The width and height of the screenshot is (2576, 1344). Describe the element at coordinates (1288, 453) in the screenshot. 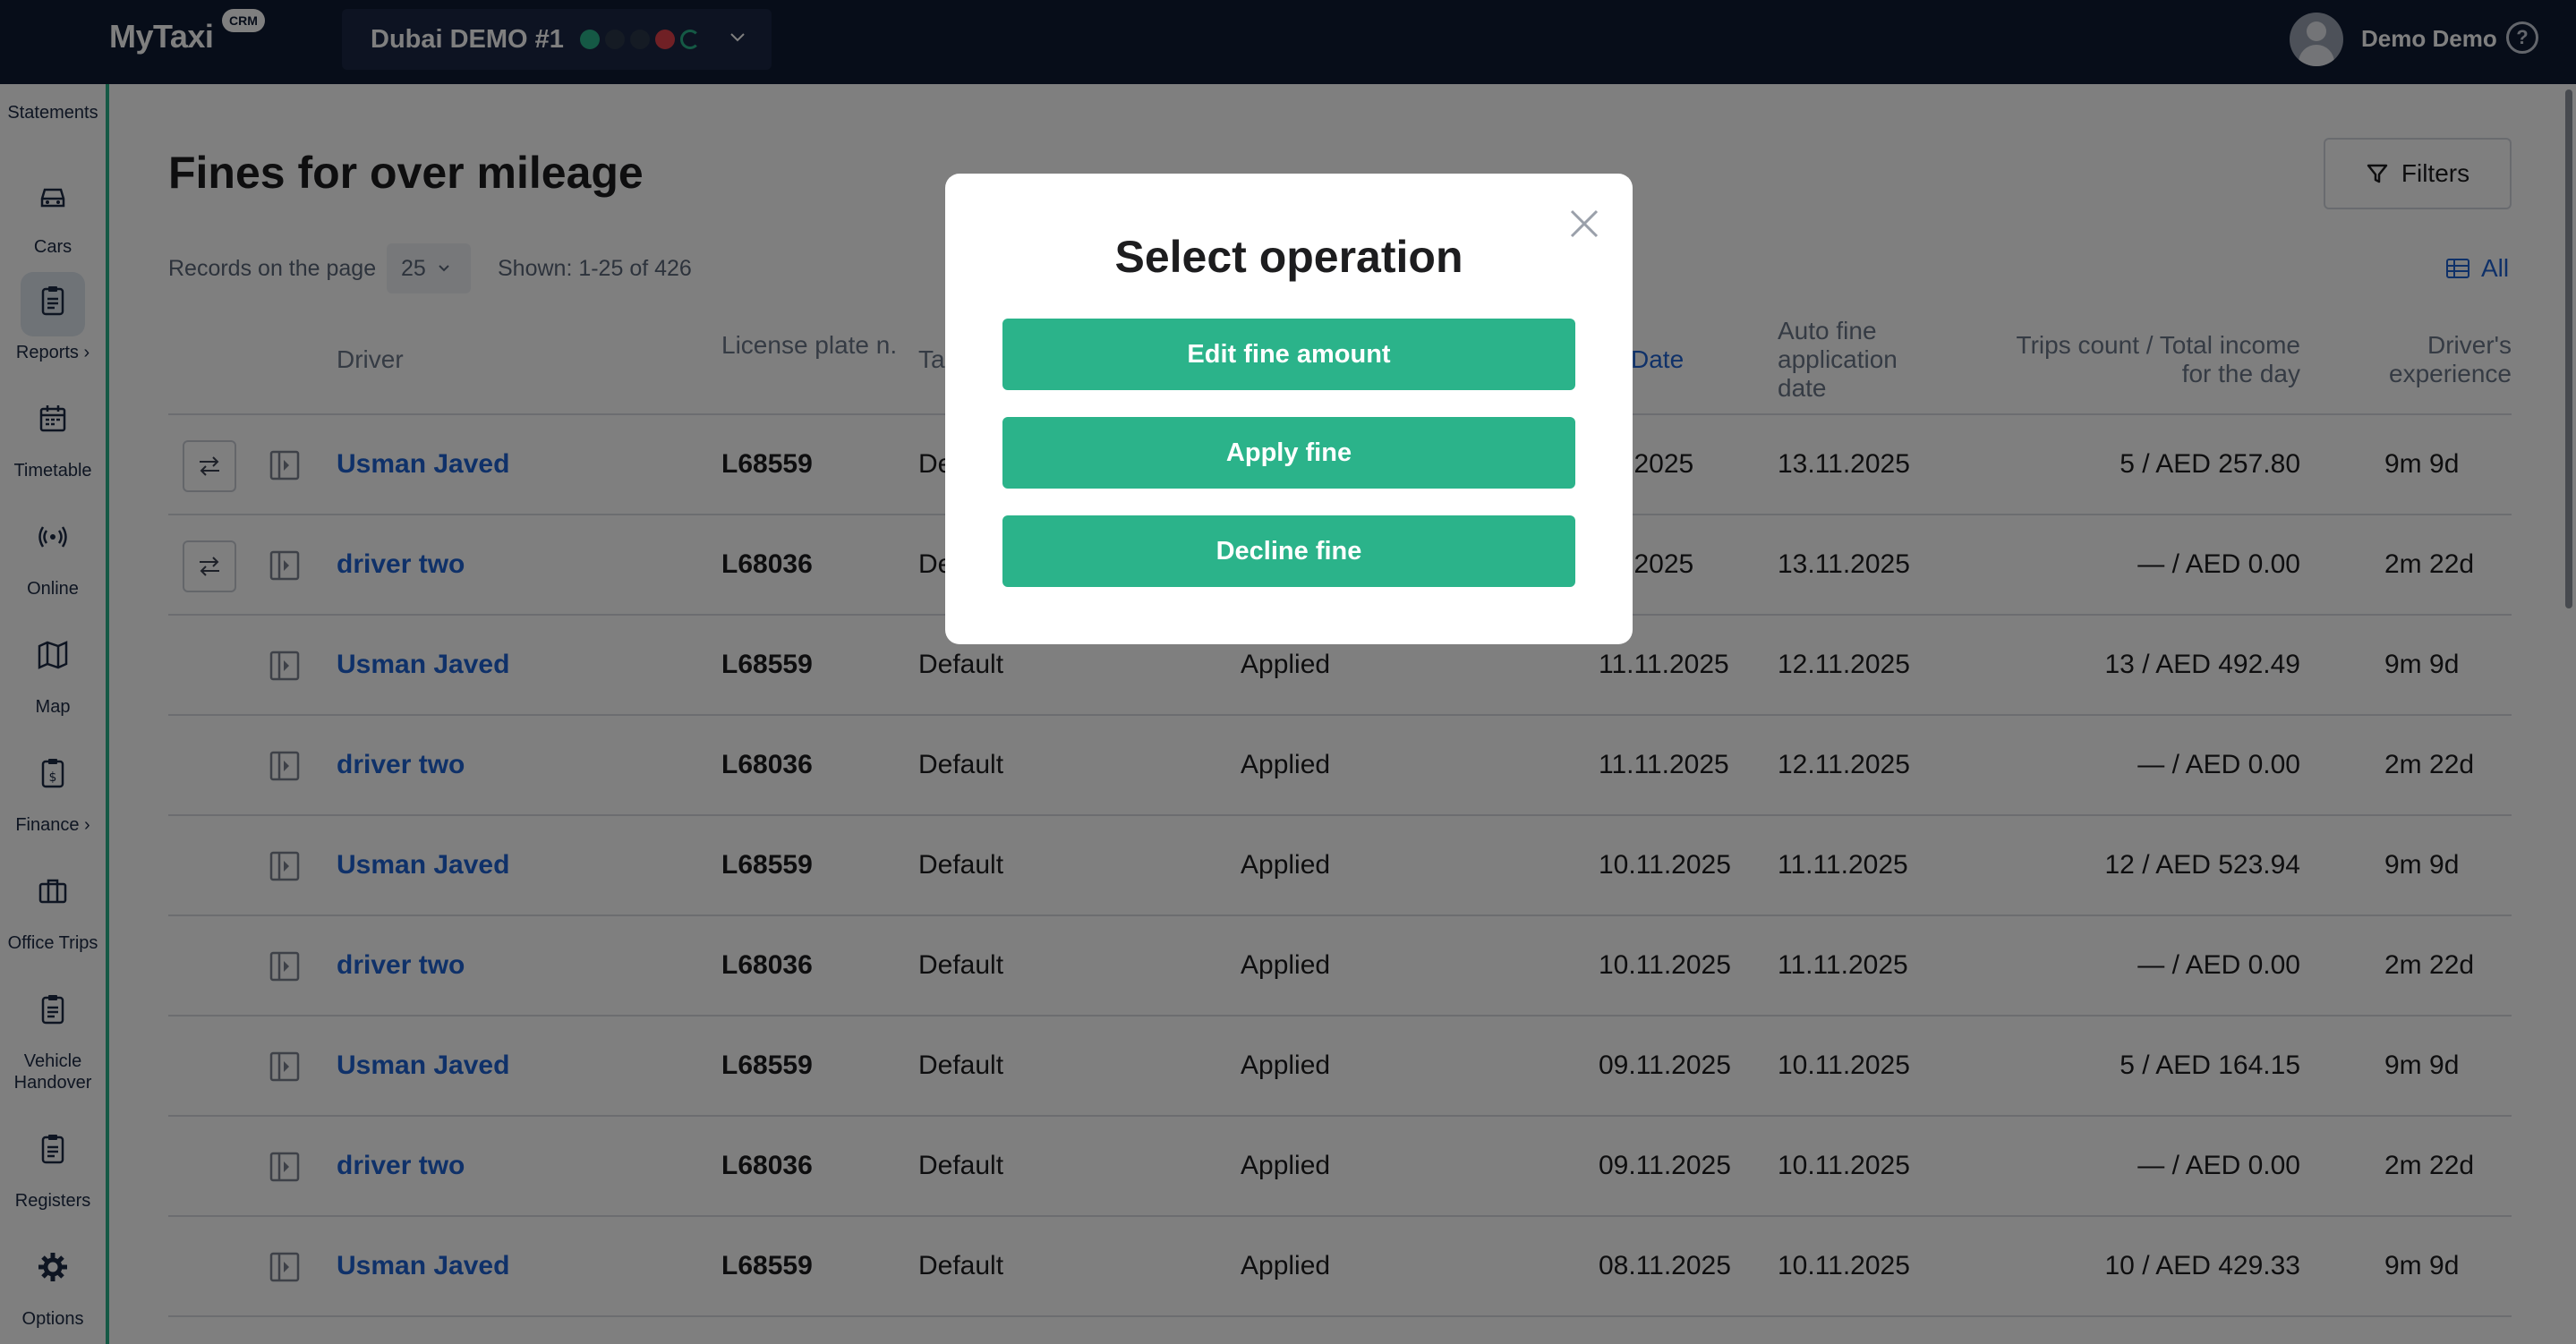

I see `apply-fine-button: Apply fine` at that location.